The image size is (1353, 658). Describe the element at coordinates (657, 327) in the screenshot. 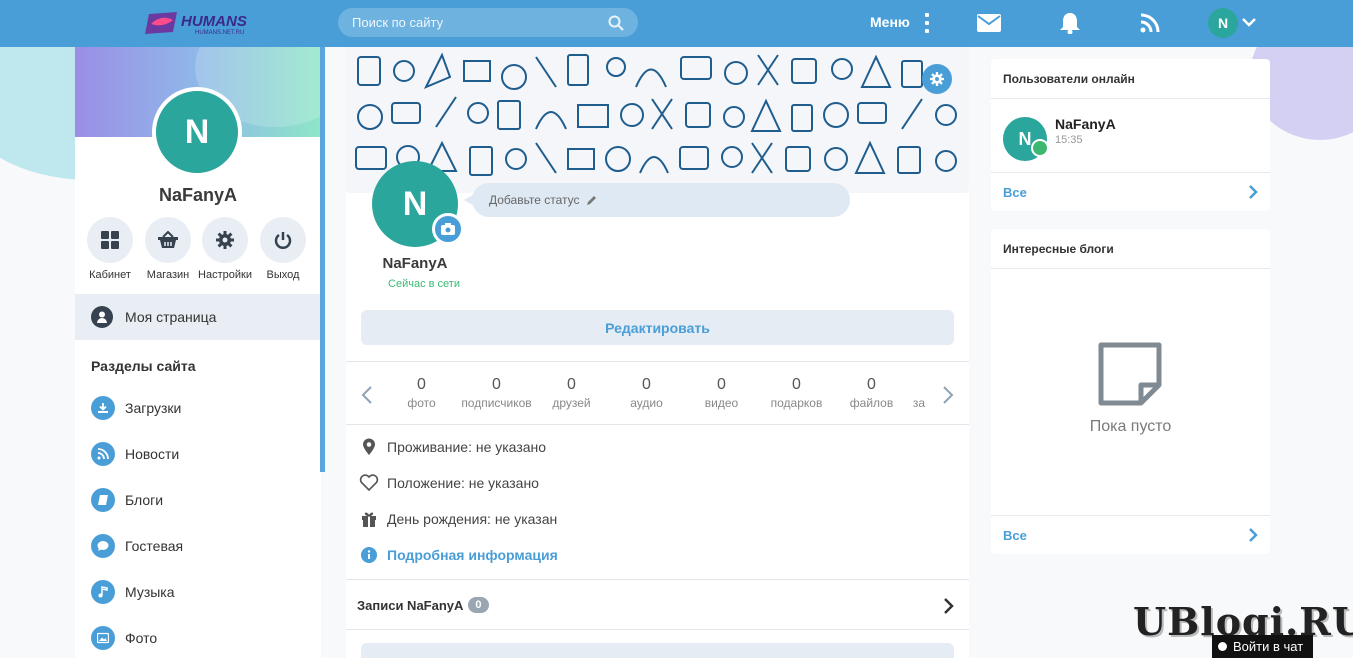

I see `edit-profile-button: Редактировать` at that location.